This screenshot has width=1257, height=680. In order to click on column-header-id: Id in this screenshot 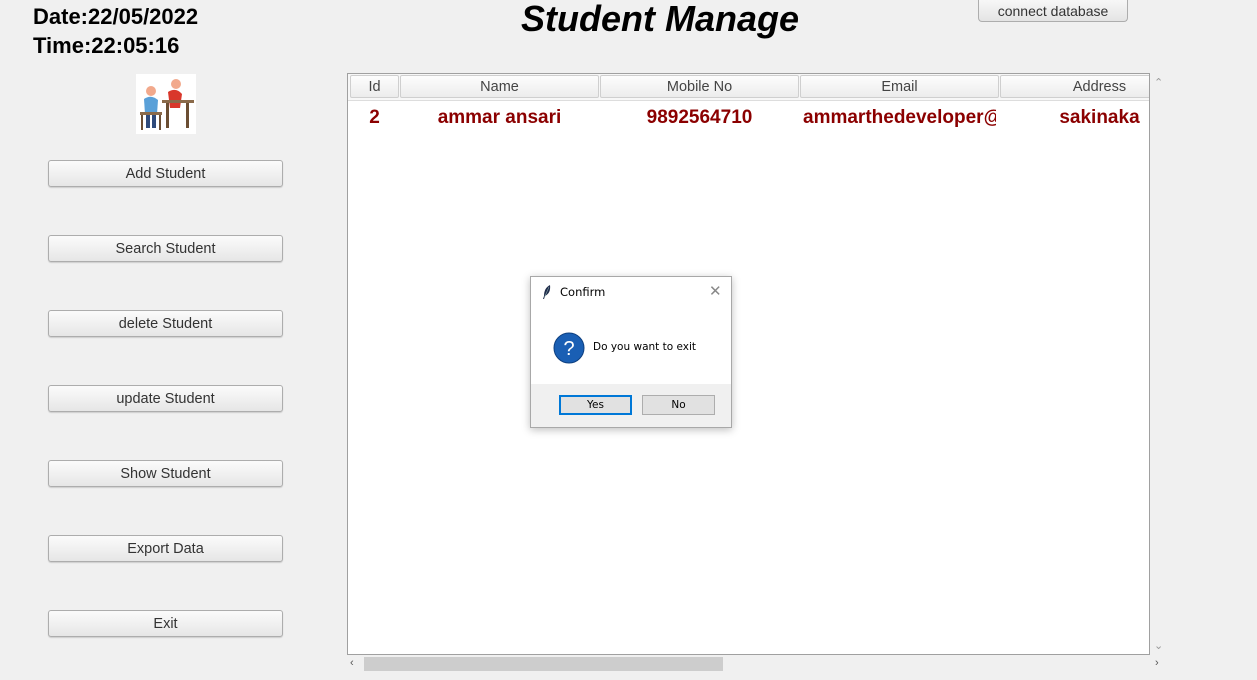, I will do `click(374, 86)`.